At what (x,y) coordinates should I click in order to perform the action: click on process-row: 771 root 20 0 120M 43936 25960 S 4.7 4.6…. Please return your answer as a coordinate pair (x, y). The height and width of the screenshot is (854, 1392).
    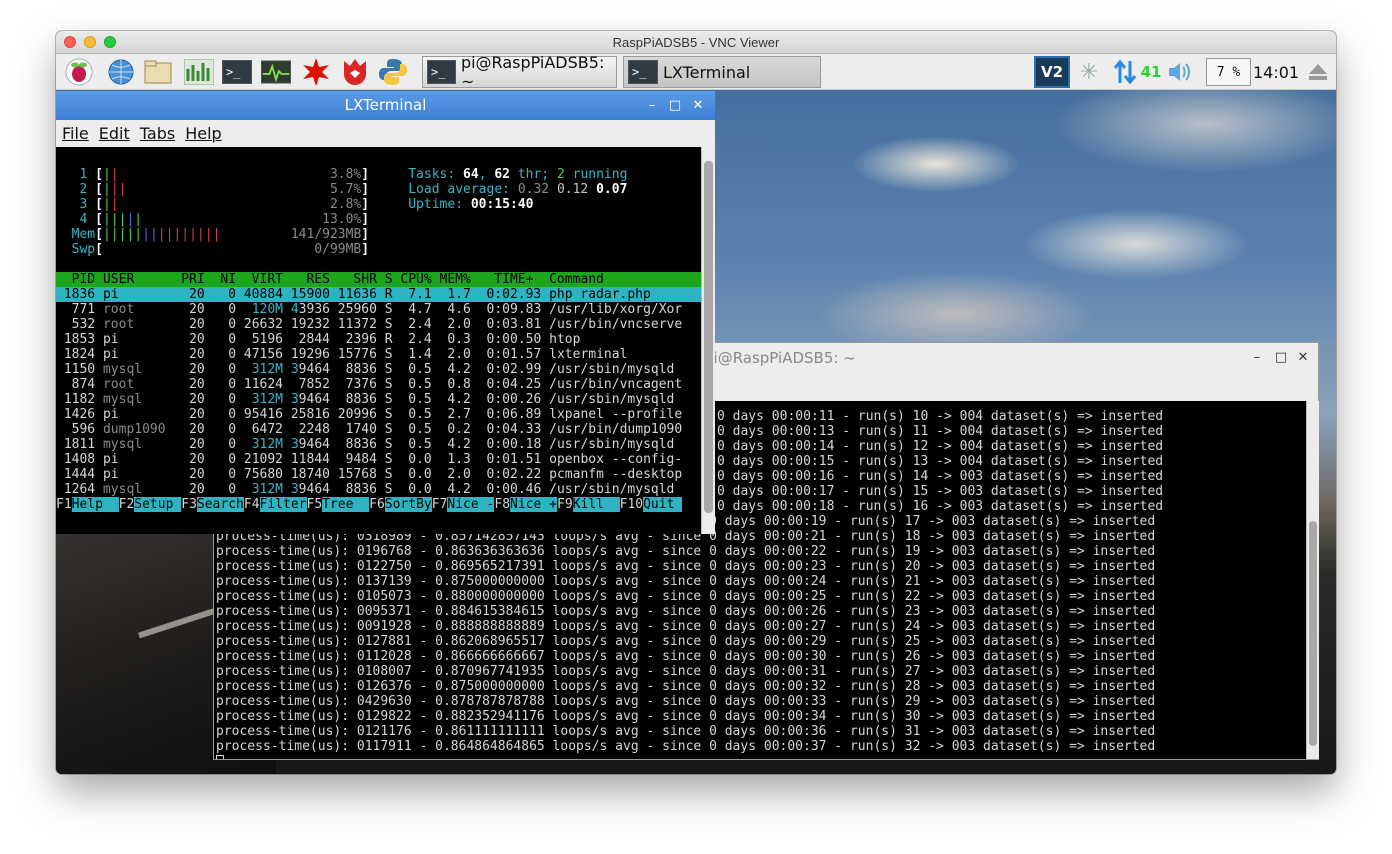
    Looking at the image, I should click on (378, 309).